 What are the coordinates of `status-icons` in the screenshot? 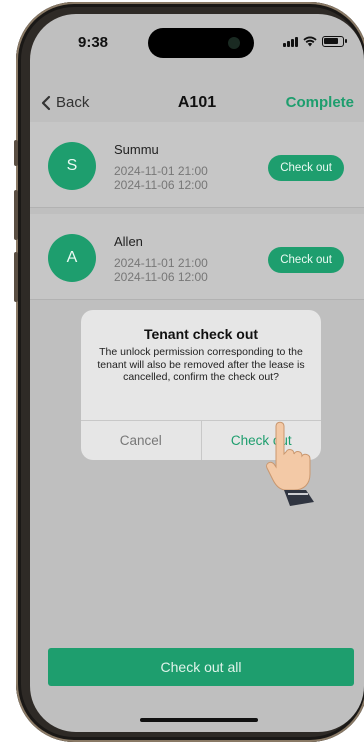 It's located at (315, 41).